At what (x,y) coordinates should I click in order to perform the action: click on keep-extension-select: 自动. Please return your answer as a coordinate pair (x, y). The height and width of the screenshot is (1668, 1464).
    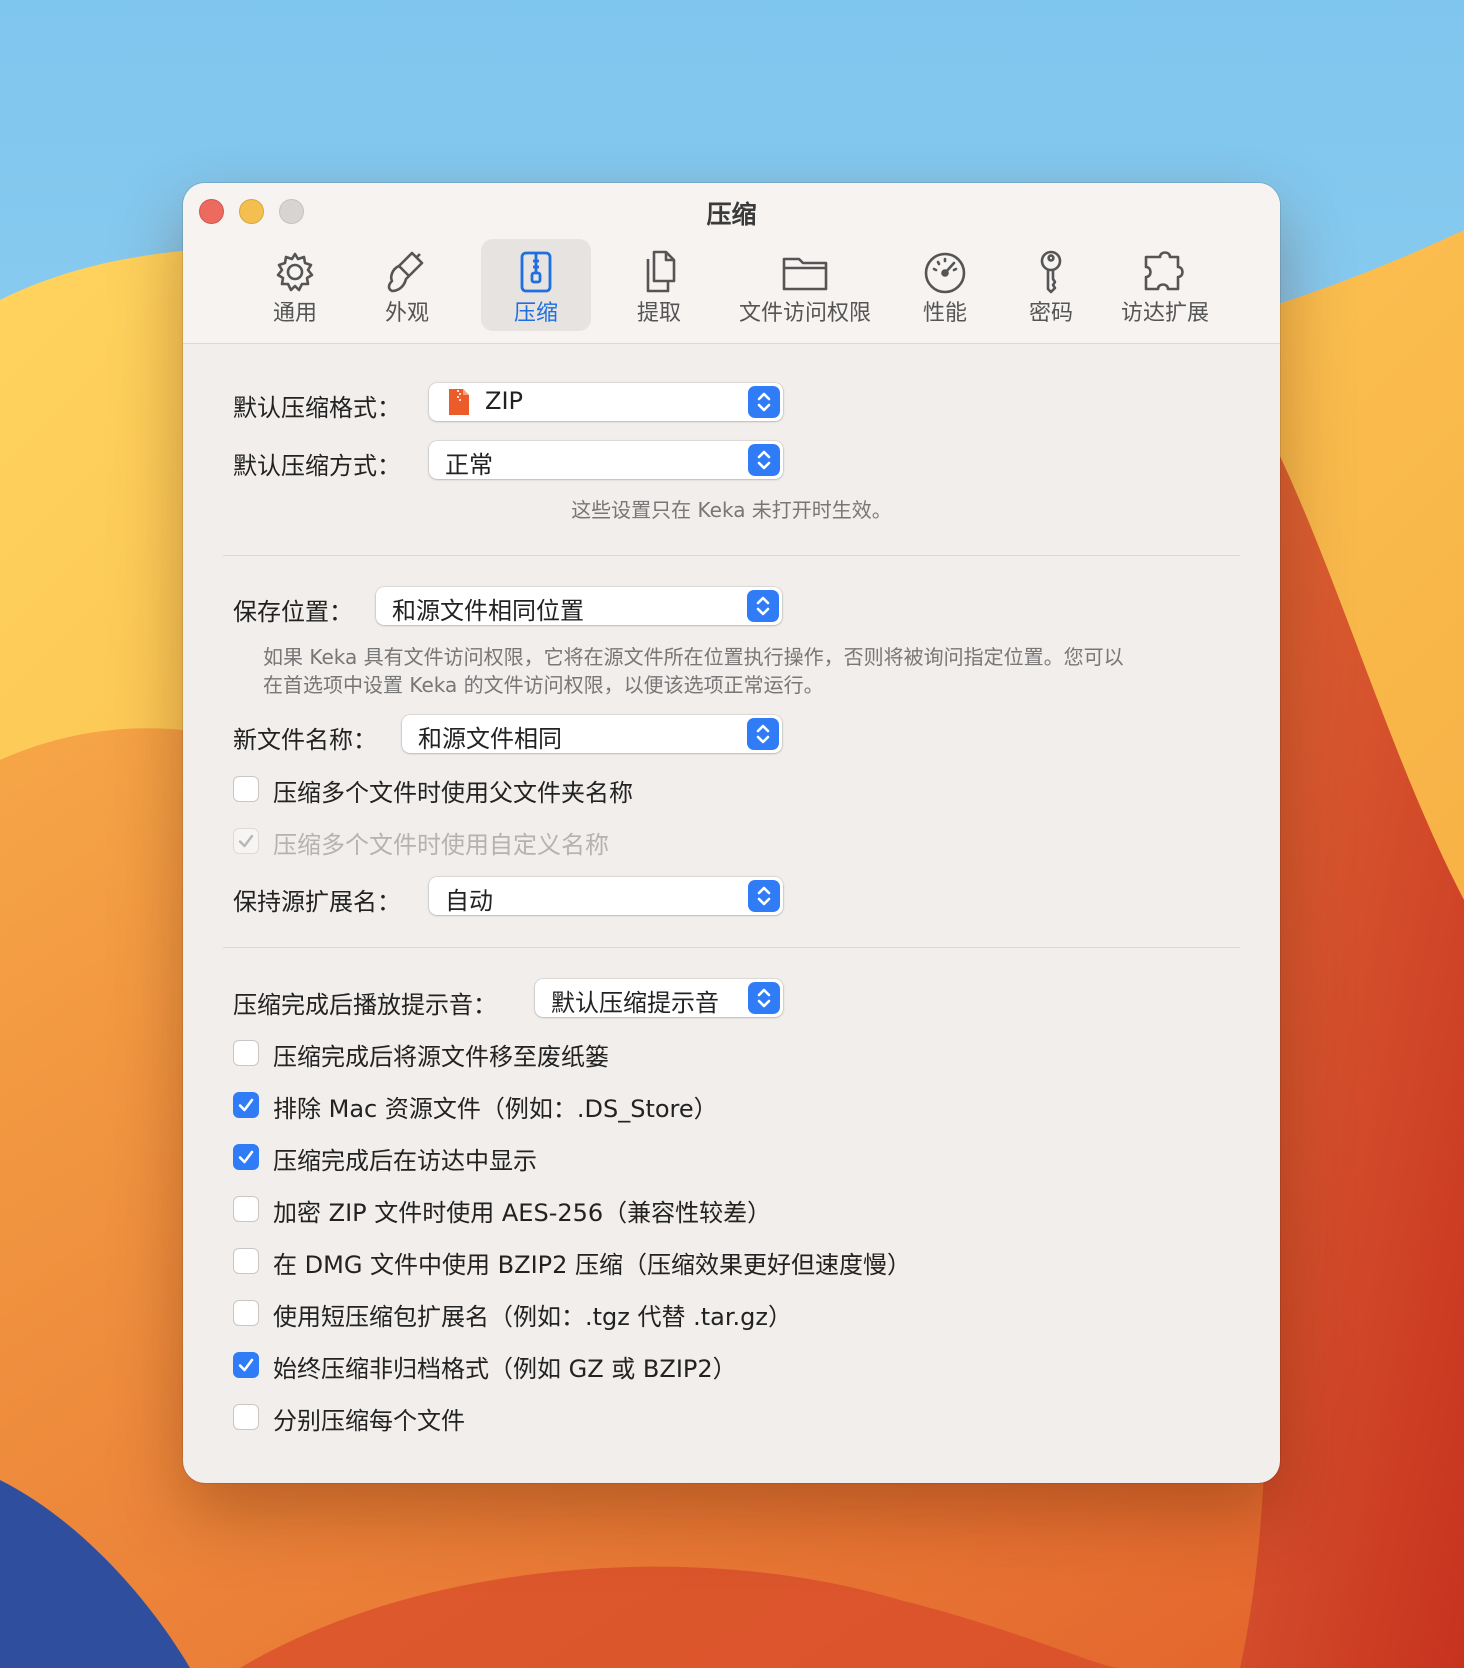
    Looking at the image, I should click on (606, 896).